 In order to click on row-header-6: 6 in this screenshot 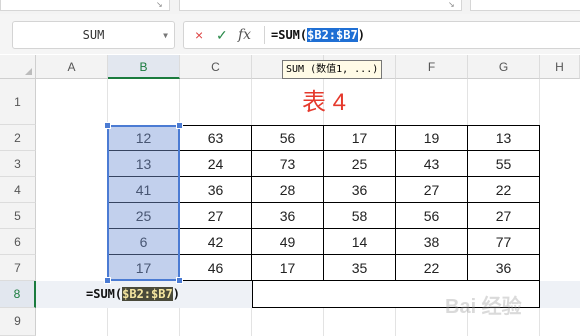, I will do `click(18, 242)`.